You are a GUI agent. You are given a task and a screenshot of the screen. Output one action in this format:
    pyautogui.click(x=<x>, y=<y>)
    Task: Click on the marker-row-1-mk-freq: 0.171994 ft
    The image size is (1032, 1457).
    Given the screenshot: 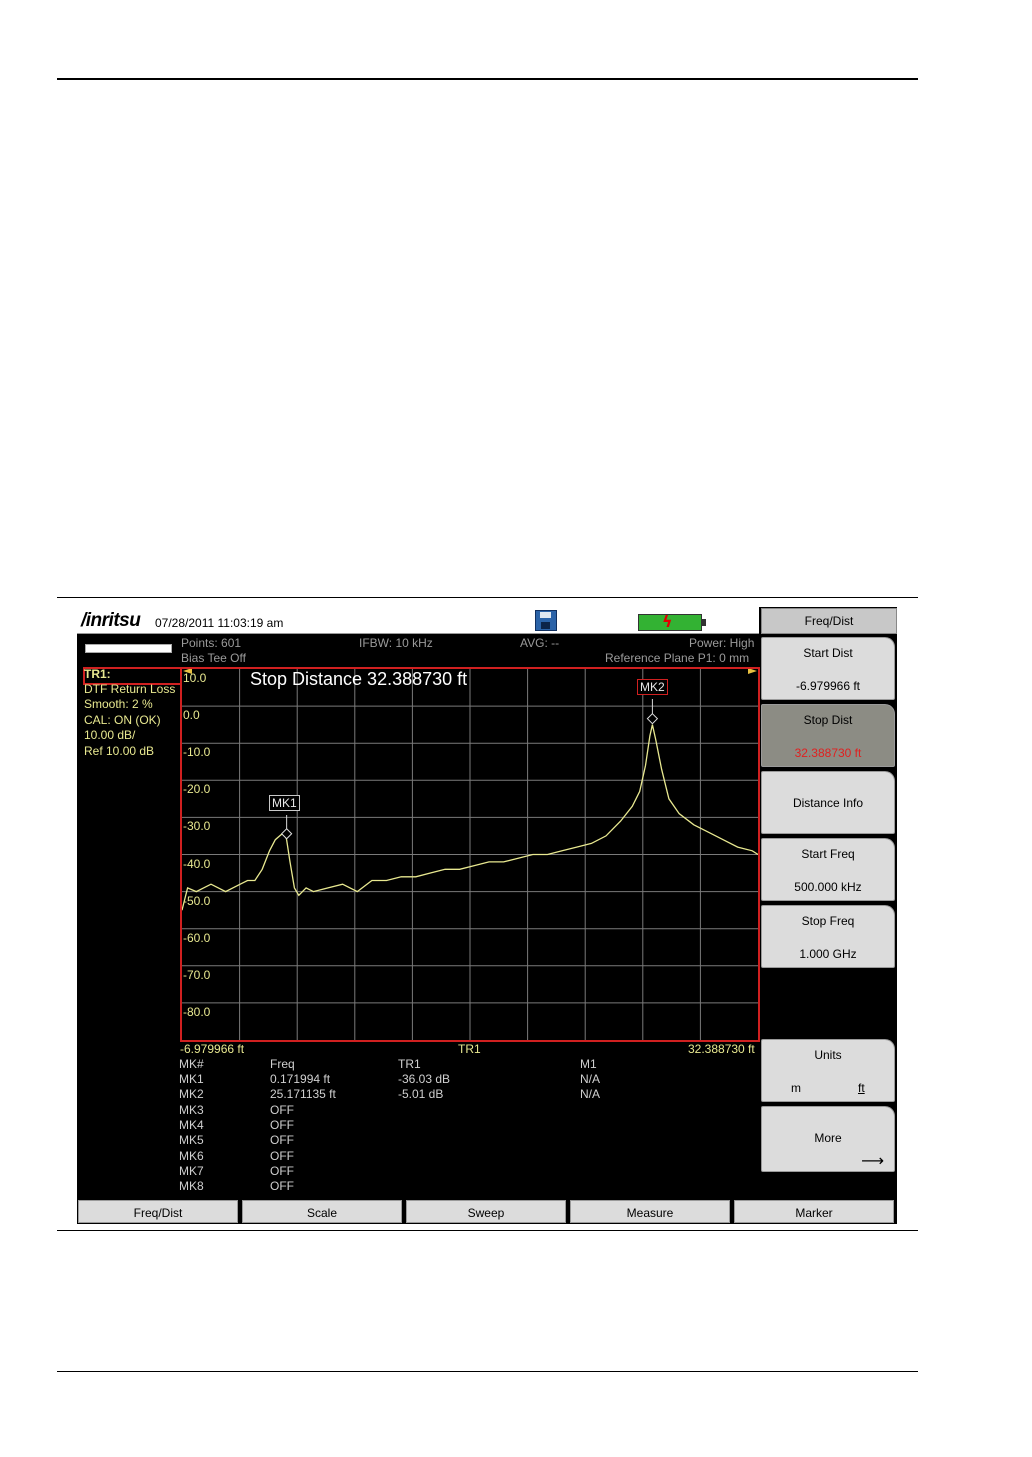 What is the action you would take?
    pyautogui.click(x=300, y=1079)
    